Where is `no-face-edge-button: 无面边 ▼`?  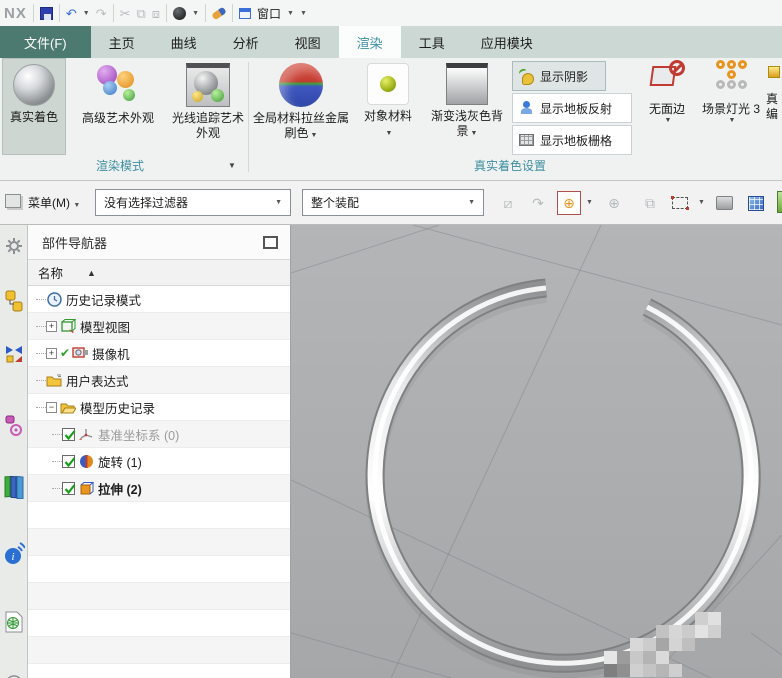
no-face-edge-button: 无面边 ▼ is located at coordinates (667, 92).